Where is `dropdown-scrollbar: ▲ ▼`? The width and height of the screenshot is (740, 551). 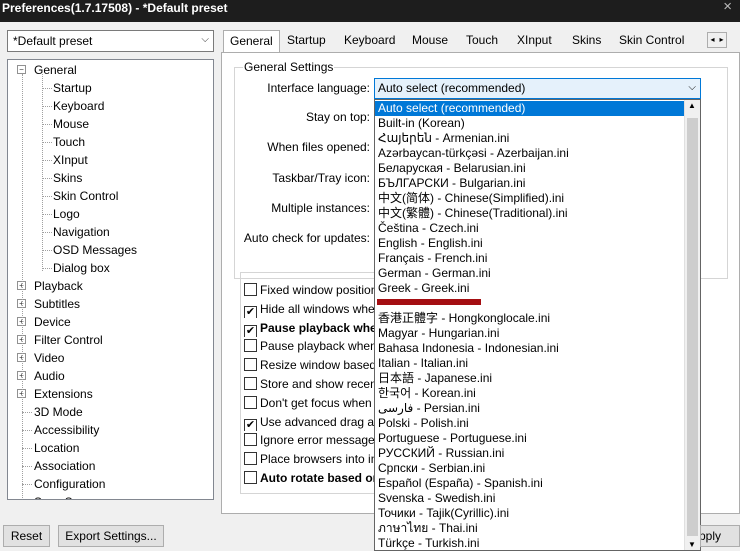
dropdown-scrollbar: ▲ ▼ is located at coordinates (692, 325).